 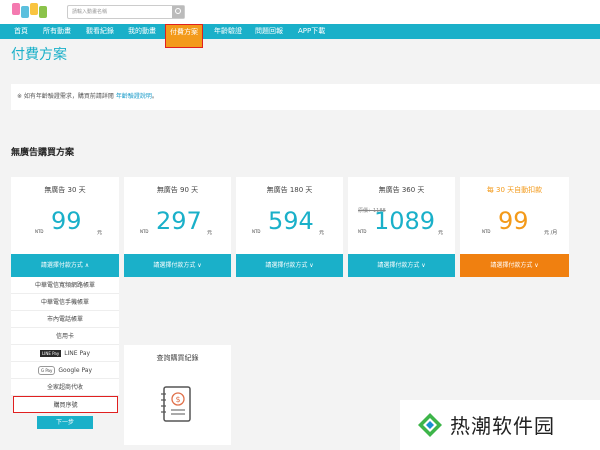 What do you see at coordinates (65, 96) in the screenshot?
I see `notice-text: ※ 如有年齡驗證需求，購買前請詳閱` at bounding box center [65, 96].